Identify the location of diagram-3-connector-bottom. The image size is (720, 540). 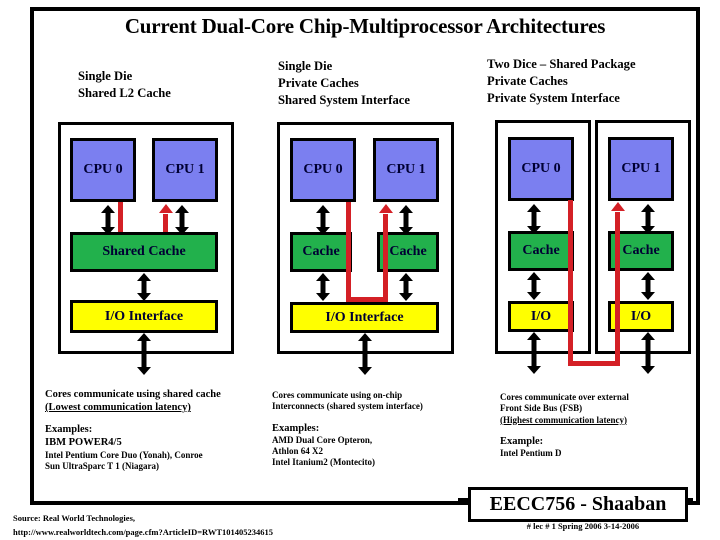
(594, 363).